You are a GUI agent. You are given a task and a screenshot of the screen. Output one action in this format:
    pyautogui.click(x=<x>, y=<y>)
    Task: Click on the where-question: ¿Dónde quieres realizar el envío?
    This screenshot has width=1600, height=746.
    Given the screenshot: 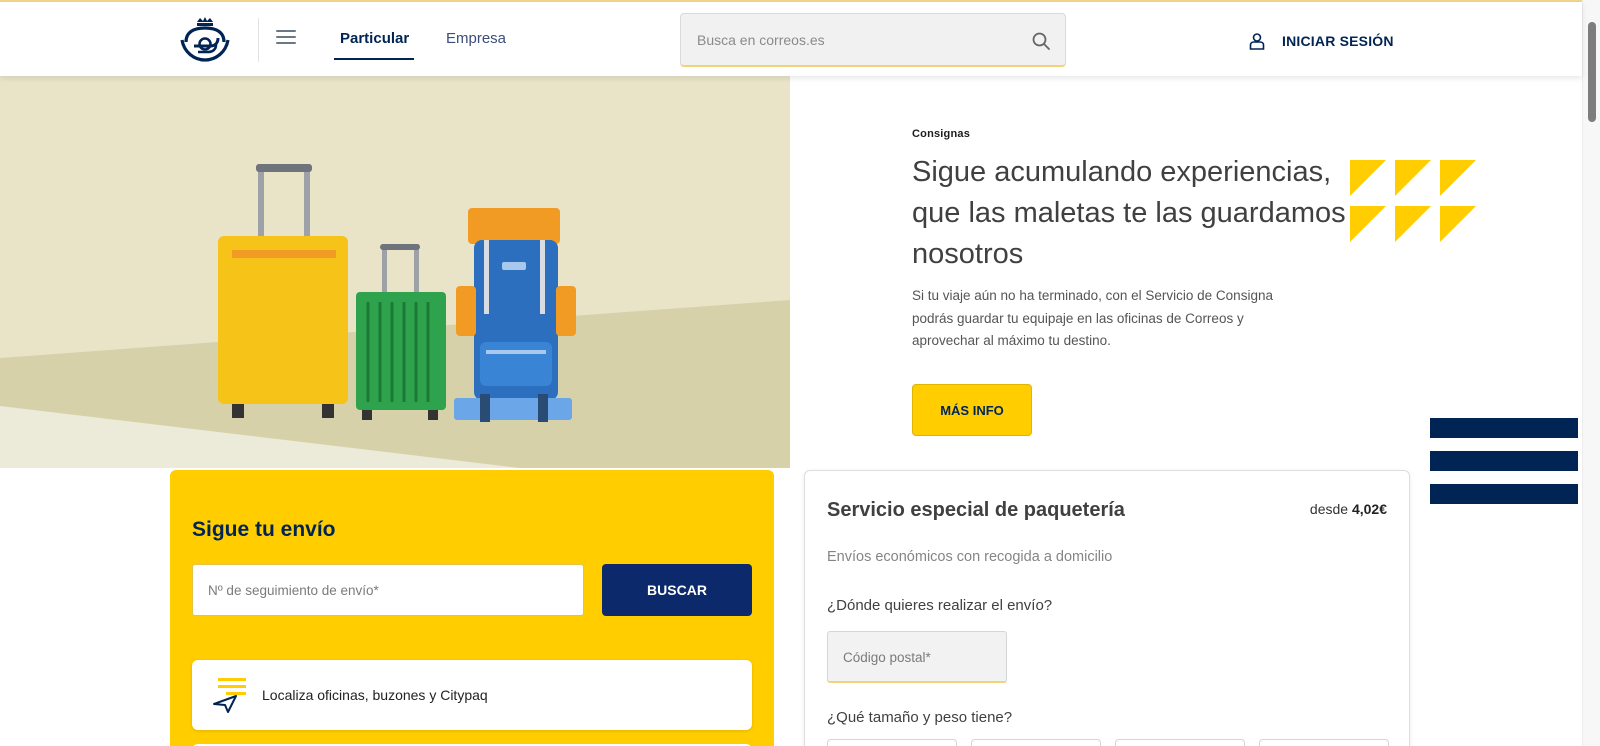 What is the action you would take?
    pyautogui.click(x=940, y=605)
    